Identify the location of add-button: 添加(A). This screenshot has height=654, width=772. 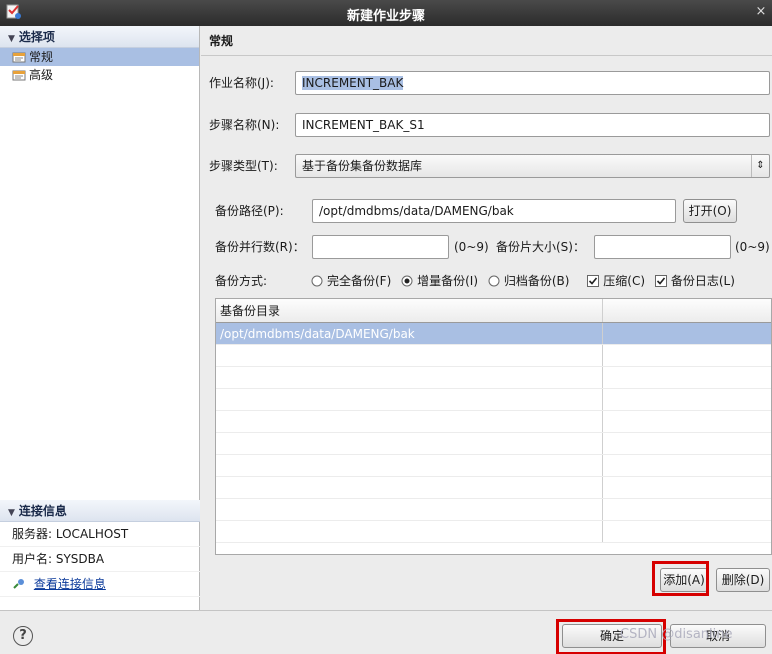
(684, 580).